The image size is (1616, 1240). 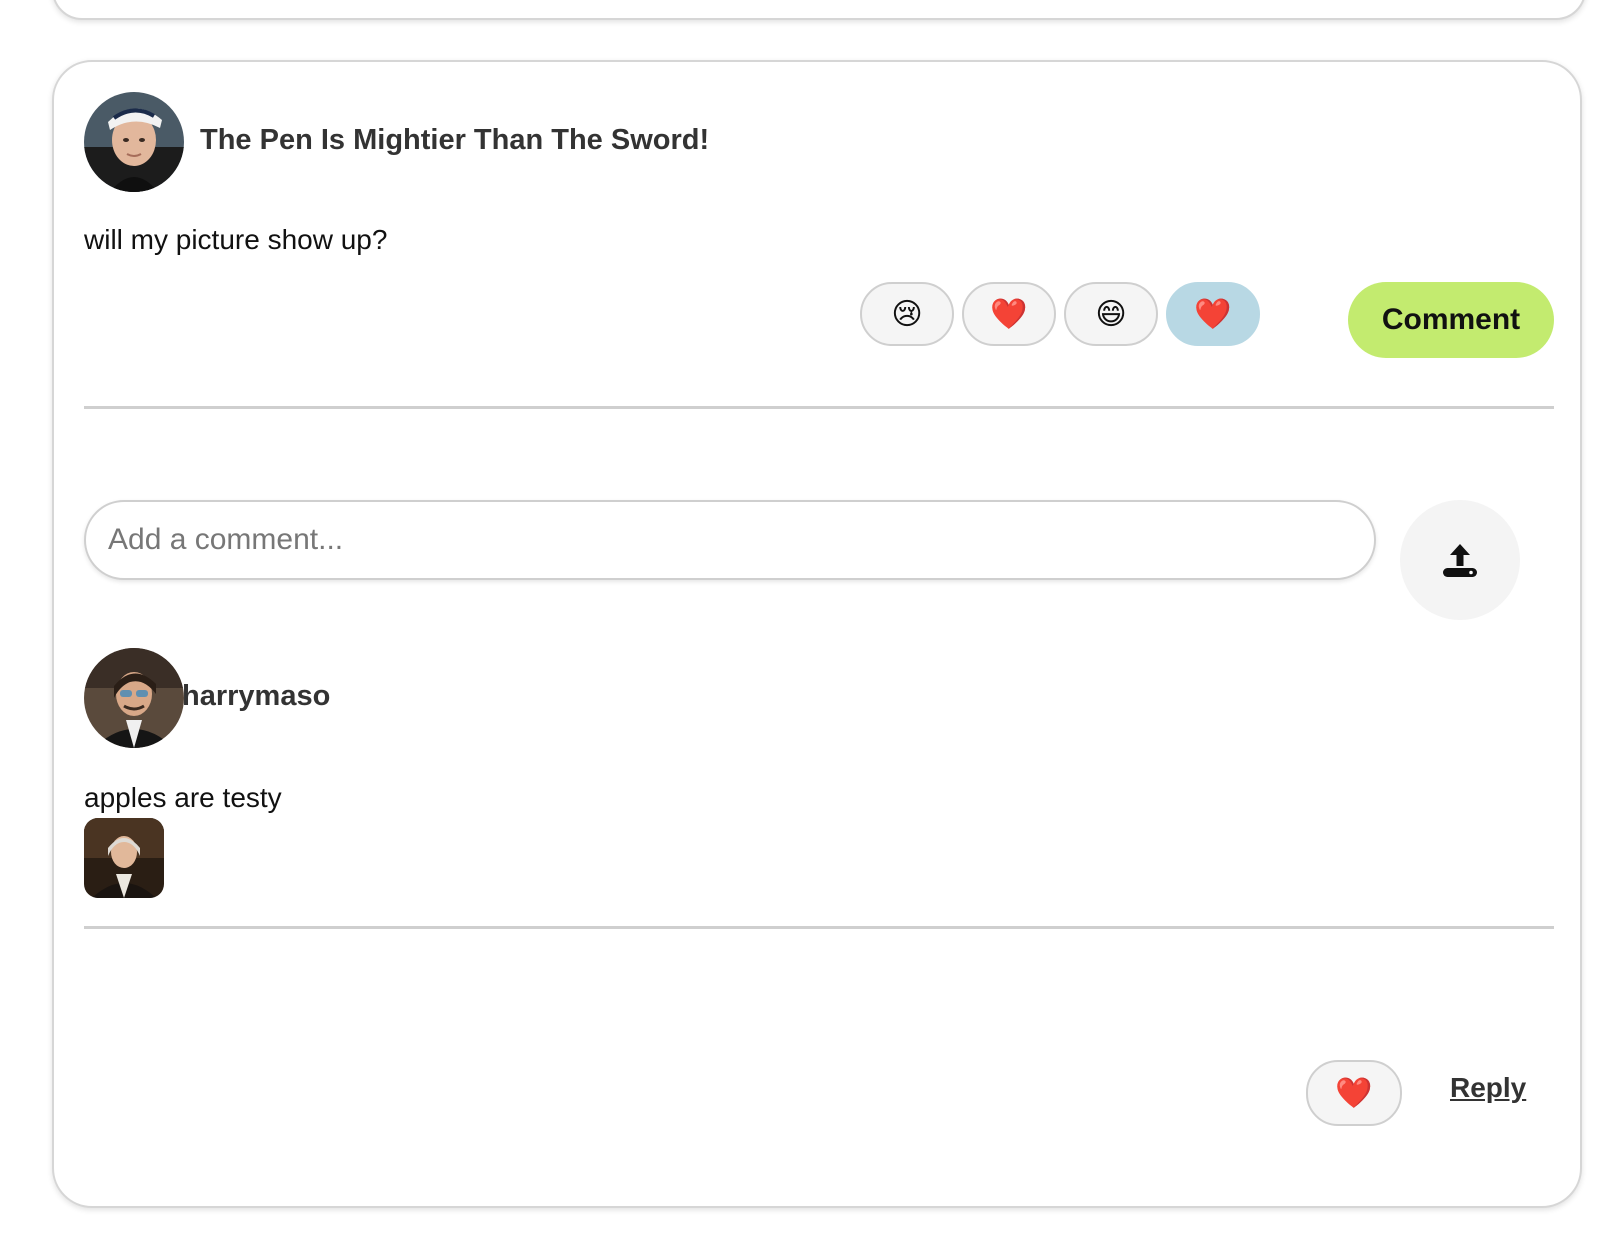 I want to click on comment-author-name: harrymaso, so click(x=256, y=696).